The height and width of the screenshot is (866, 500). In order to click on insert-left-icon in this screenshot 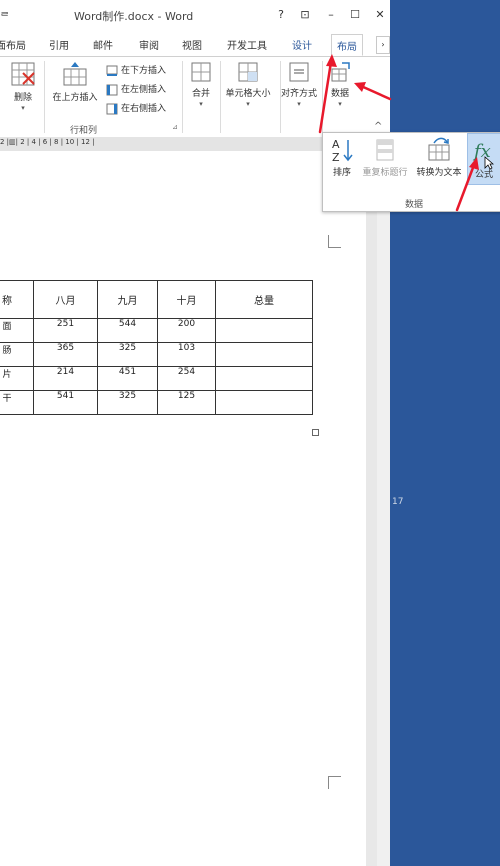, I will do `click(112, 89)`.